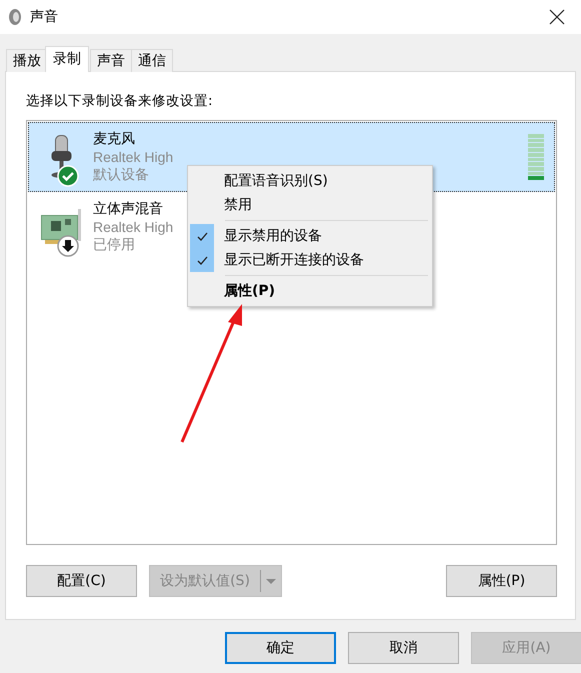  I want to click on device-name: 立体声混音, so click(128, 209).